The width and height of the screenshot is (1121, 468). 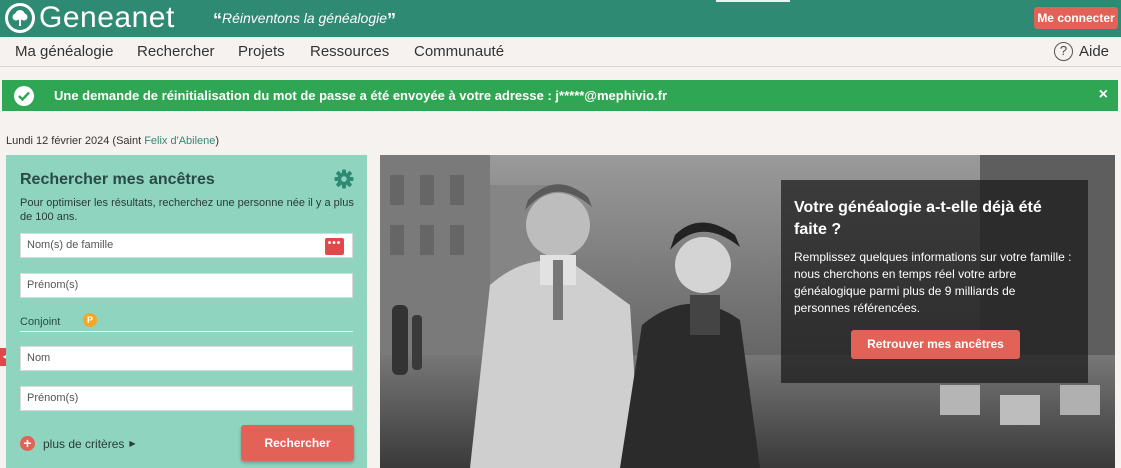 I want to click on nav-item-ma-genealogie: Ma généalogie, so click(x=64, y=51).